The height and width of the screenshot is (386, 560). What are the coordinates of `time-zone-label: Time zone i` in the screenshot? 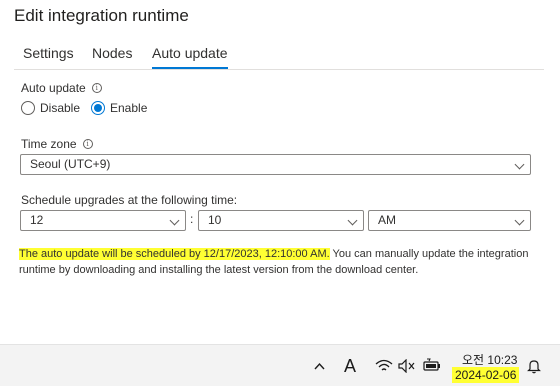 It's located at (57, 144).